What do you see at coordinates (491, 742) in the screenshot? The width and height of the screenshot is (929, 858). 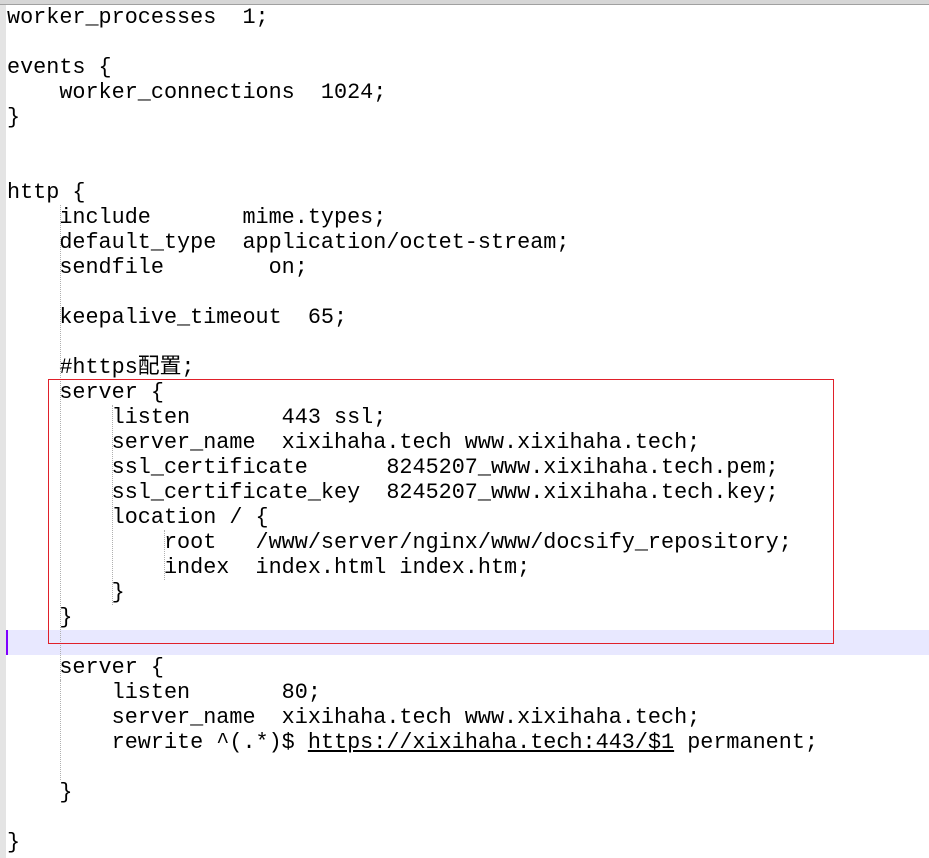 I see `url-link: https://xixihaha.tech:443/$1` at bounding box center [491, 742].